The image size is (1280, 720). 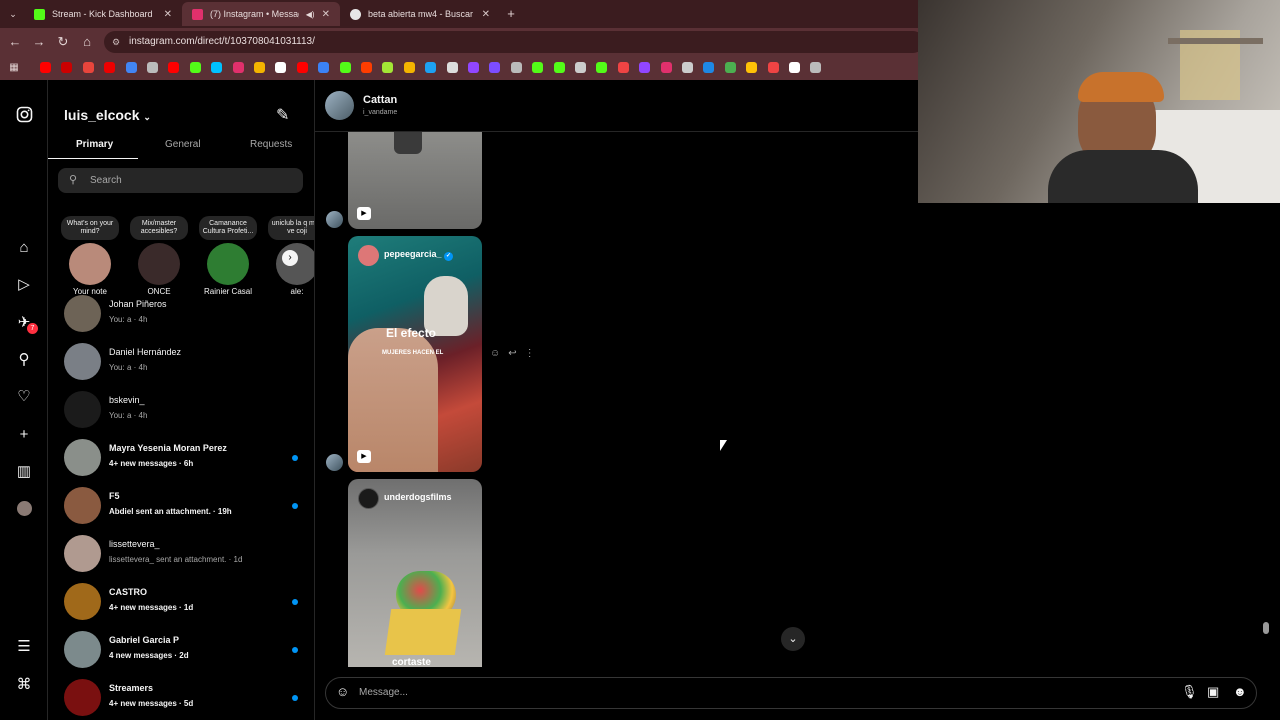 I want to click on profile-avatar, so click(x=24, y=508).